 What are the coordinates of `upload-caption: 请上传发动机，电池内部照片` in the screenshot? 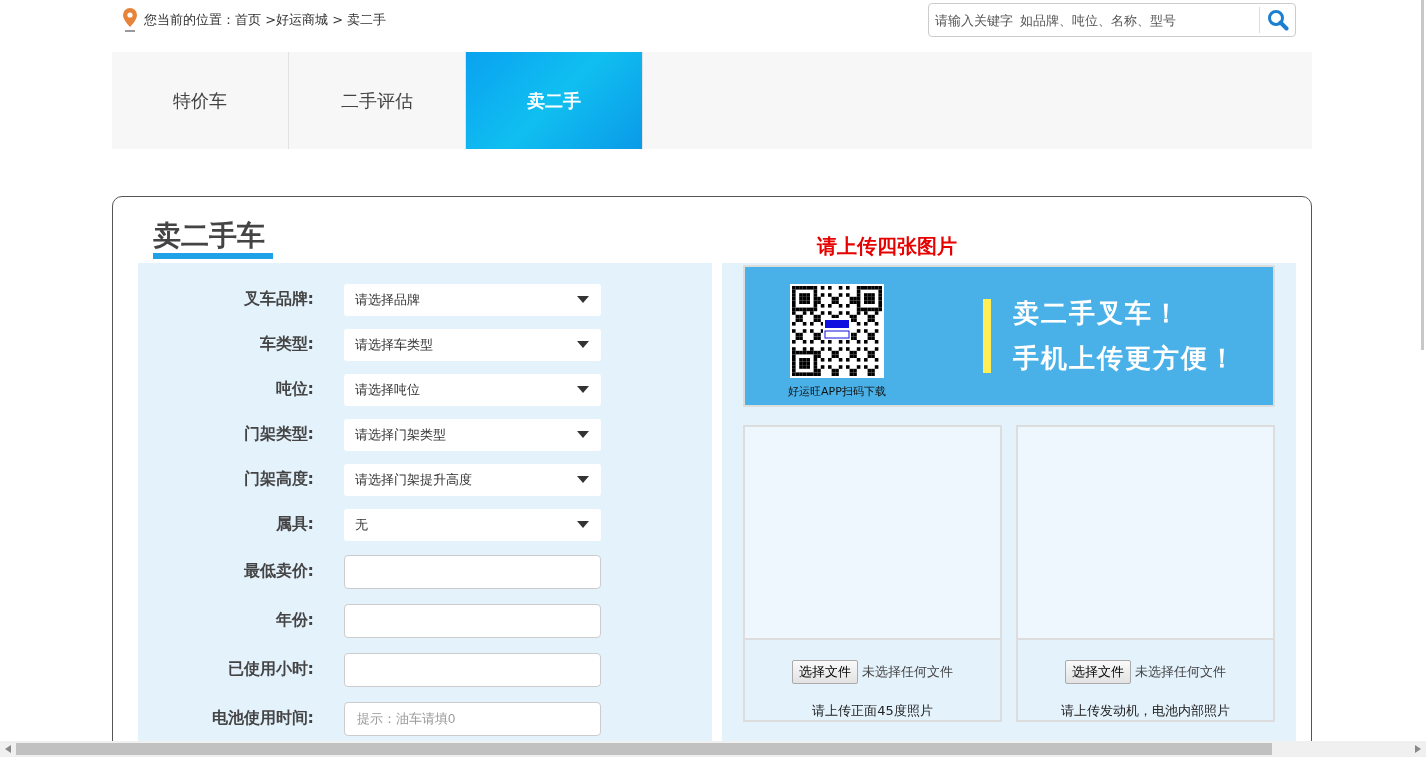 It's located at (1145, 711).